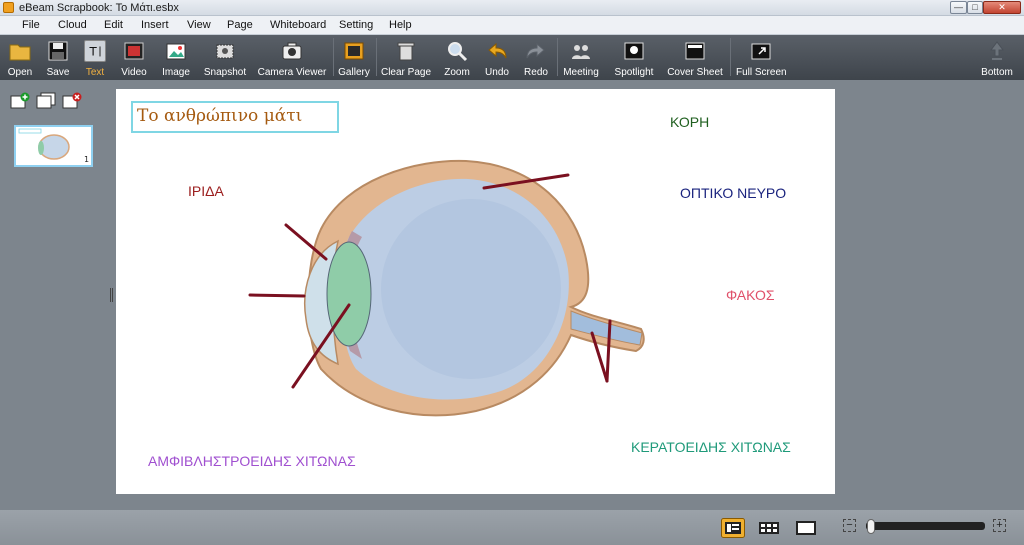 This screenshot has width=1024, height=545. Describe the element at coordinates (406, 51) in the screenshot. I see `trash-icon` at that location.